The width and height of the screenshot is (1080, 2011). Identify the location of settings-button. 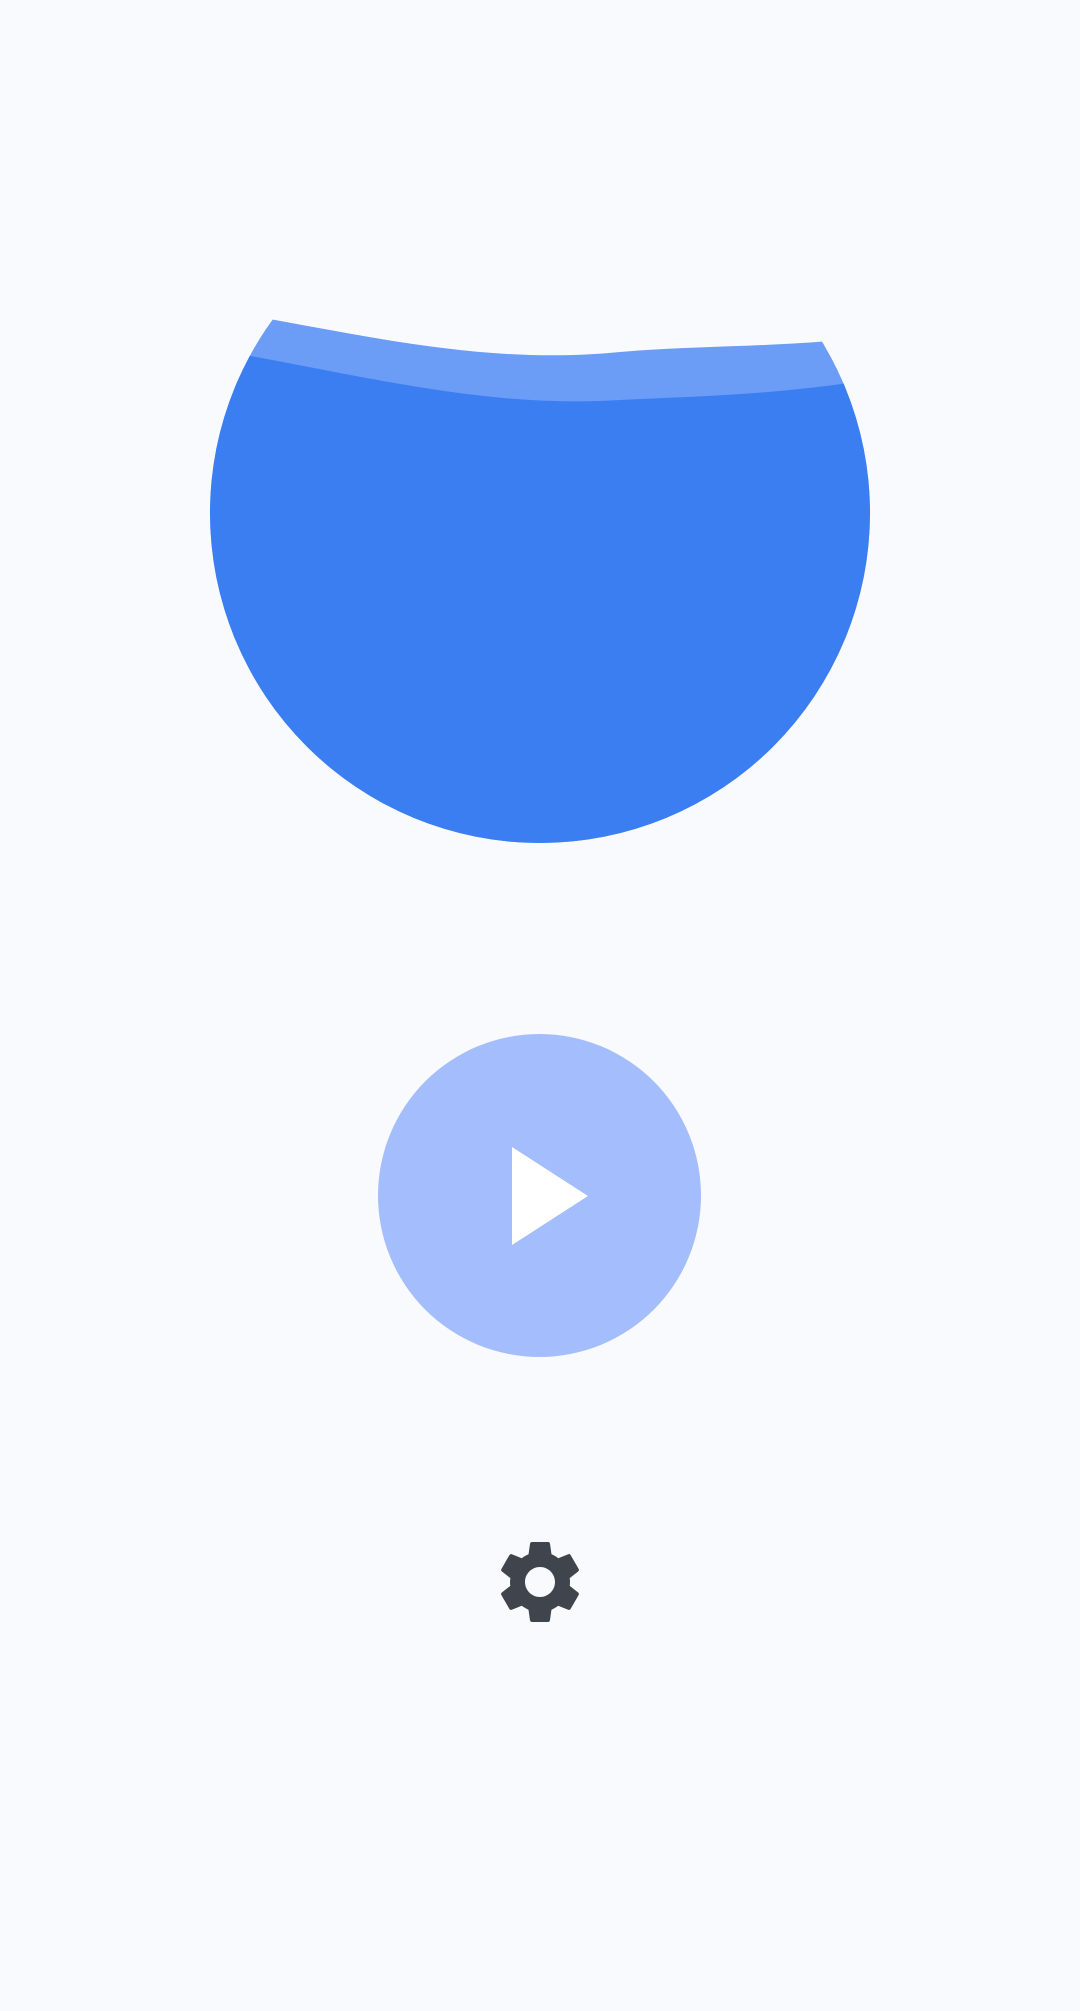
(540, 1582).